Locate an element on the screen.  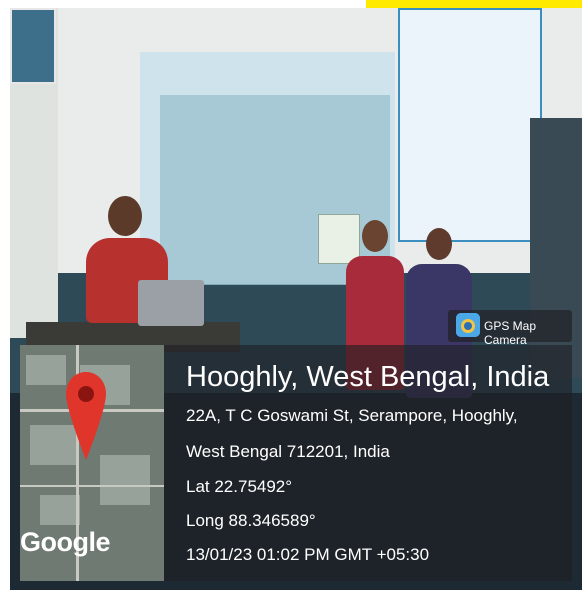
map-camera-icon is located at coordinates (468, 325).